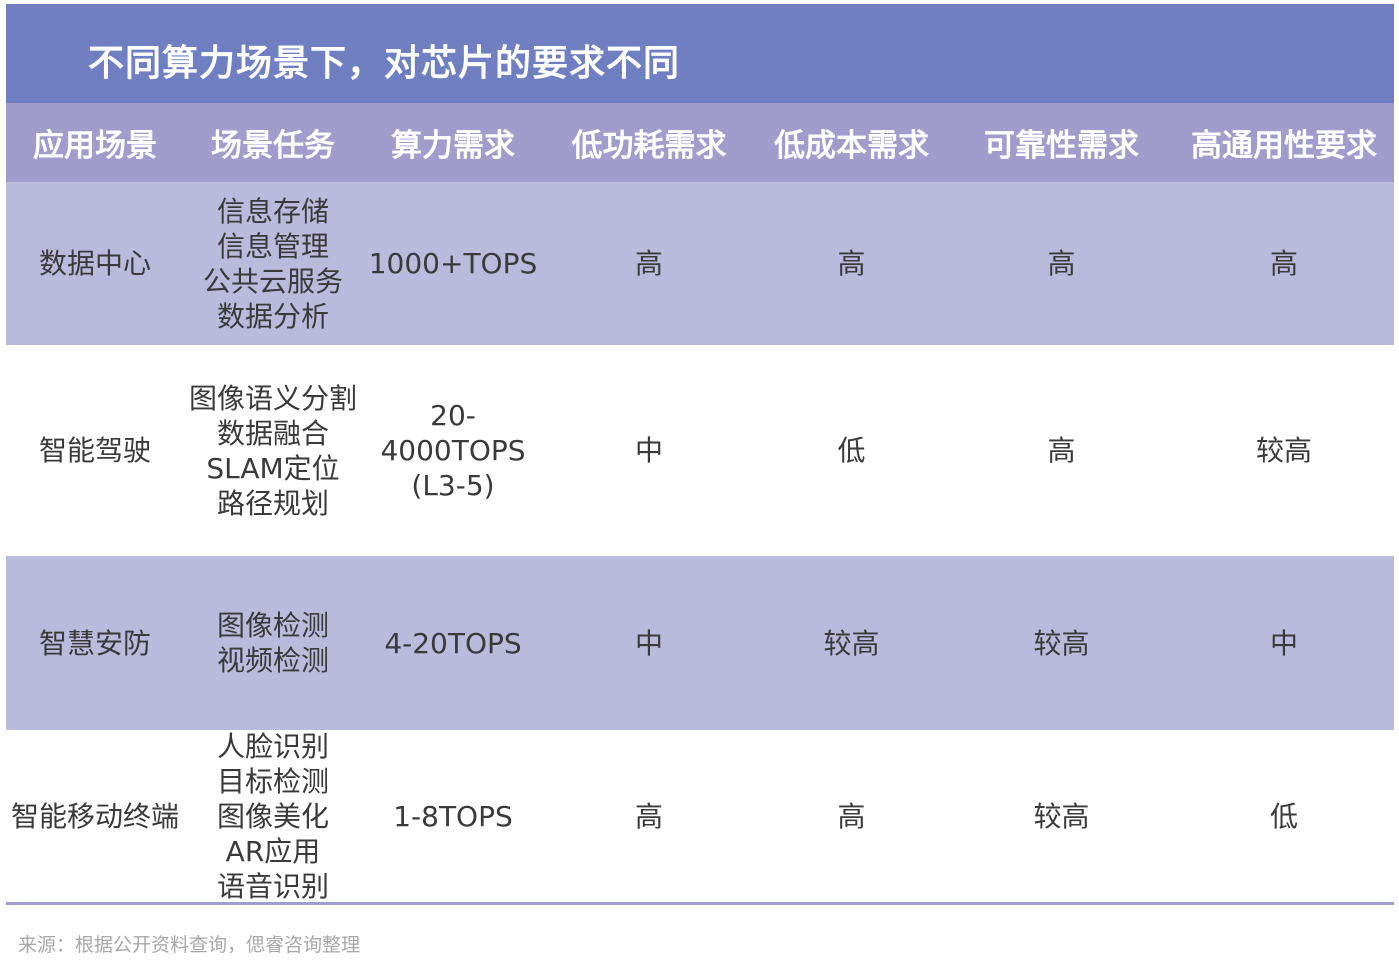  Describe the element at coordinates (453, 146) in the screenshot. I see `header-compute: 算力需求` at that location.